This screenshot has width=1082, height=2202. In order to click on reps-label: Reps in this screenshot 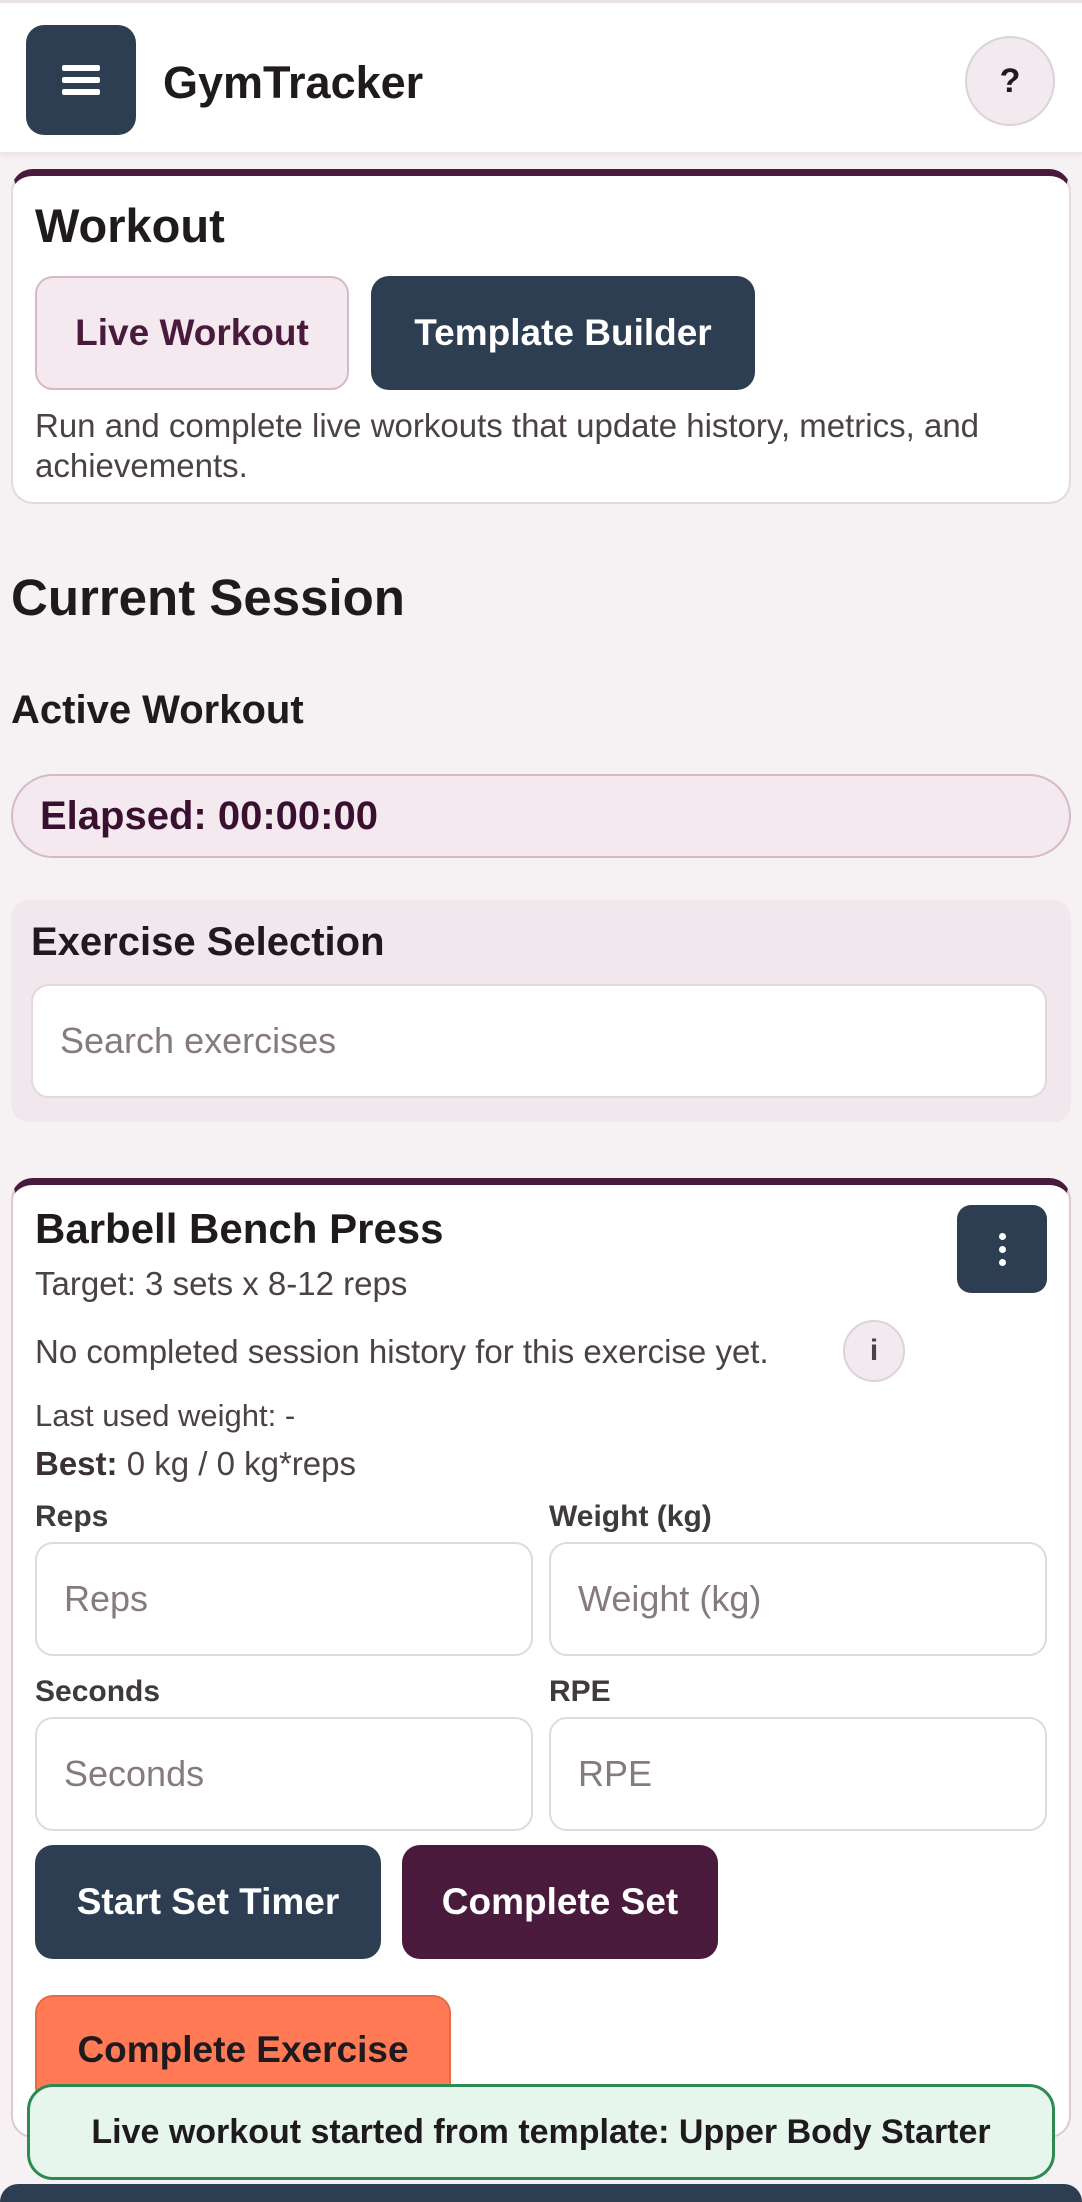, I will do `click(72, 1516)`.